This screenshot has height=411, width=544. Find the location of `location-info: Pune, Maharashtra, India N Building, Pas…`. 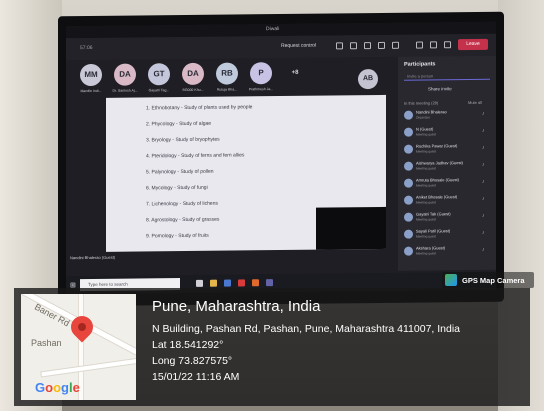

location-info: Pune, Maharashtra, India N Building, Pas… is located at coordinates (306, 341).